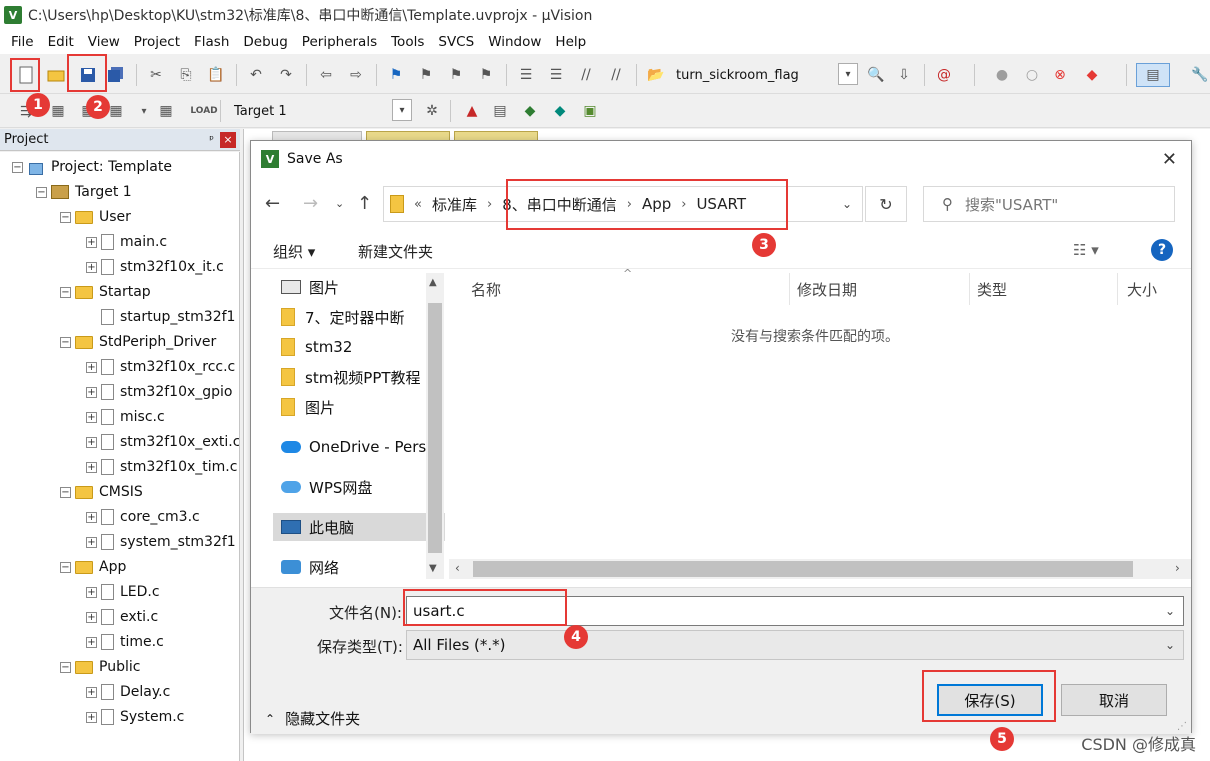  Describe the element at coordinates (1177, 568) in the screenshot. I see `scroll-right-icon: ›` at that location.